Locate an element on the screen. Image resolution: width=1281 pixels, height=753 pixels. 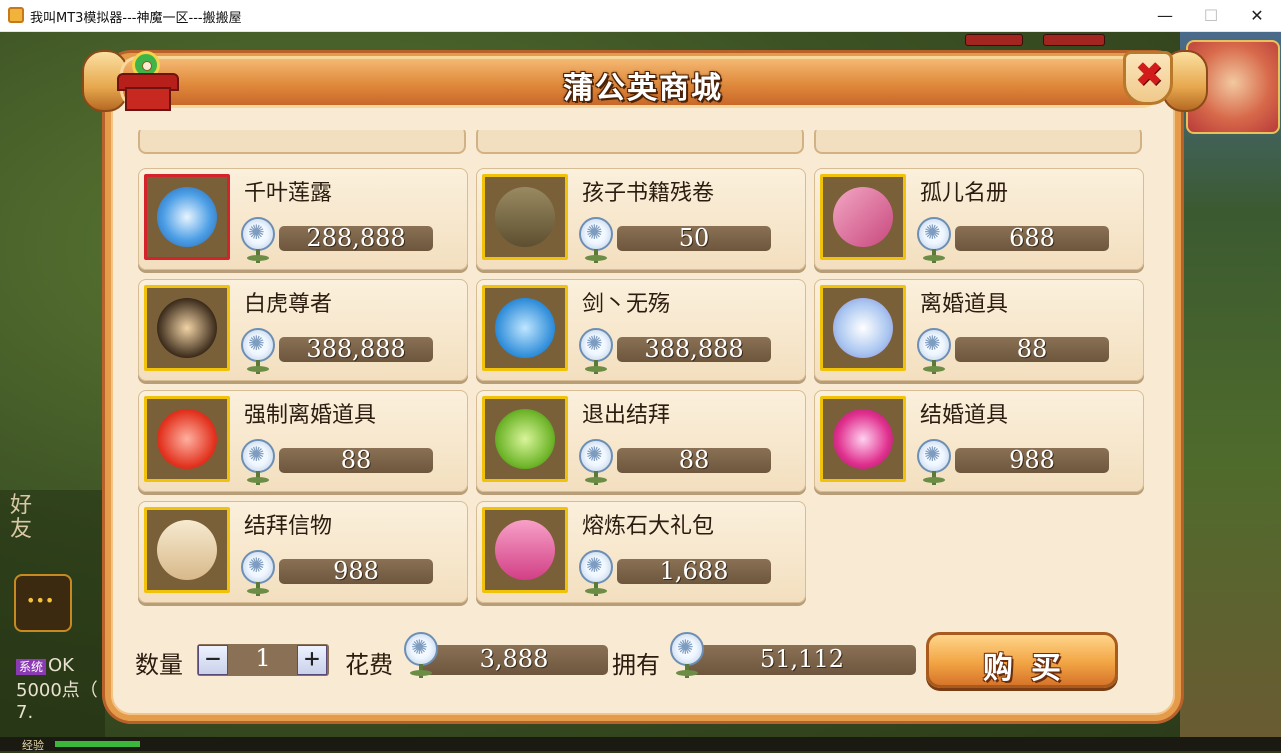
shop-item-card: 退出结拜 88 is located at coordinates (641, 441).